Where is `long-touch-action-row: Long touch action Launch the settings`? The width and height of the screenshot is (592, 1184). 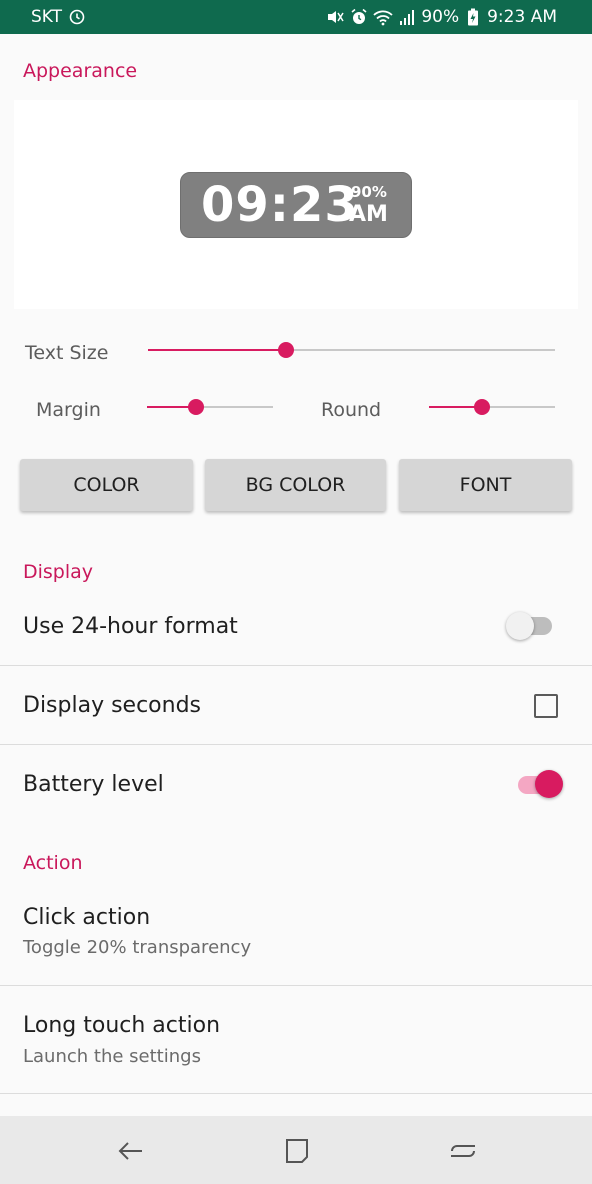 long-touch-action-row: Long touch action Launch the settings is located at coordinates (296, 1039).